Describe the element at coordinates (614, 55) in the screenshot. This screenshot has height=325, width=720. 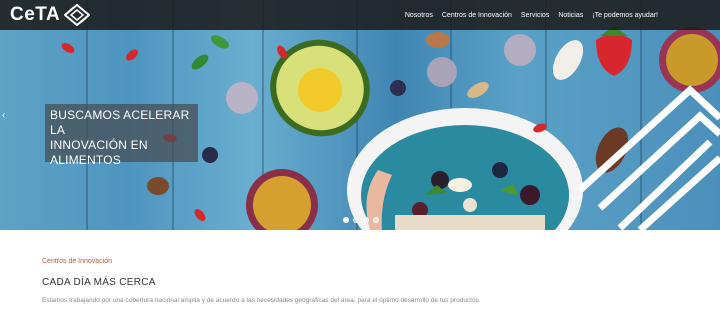
I see `strawberry-image` at that location.